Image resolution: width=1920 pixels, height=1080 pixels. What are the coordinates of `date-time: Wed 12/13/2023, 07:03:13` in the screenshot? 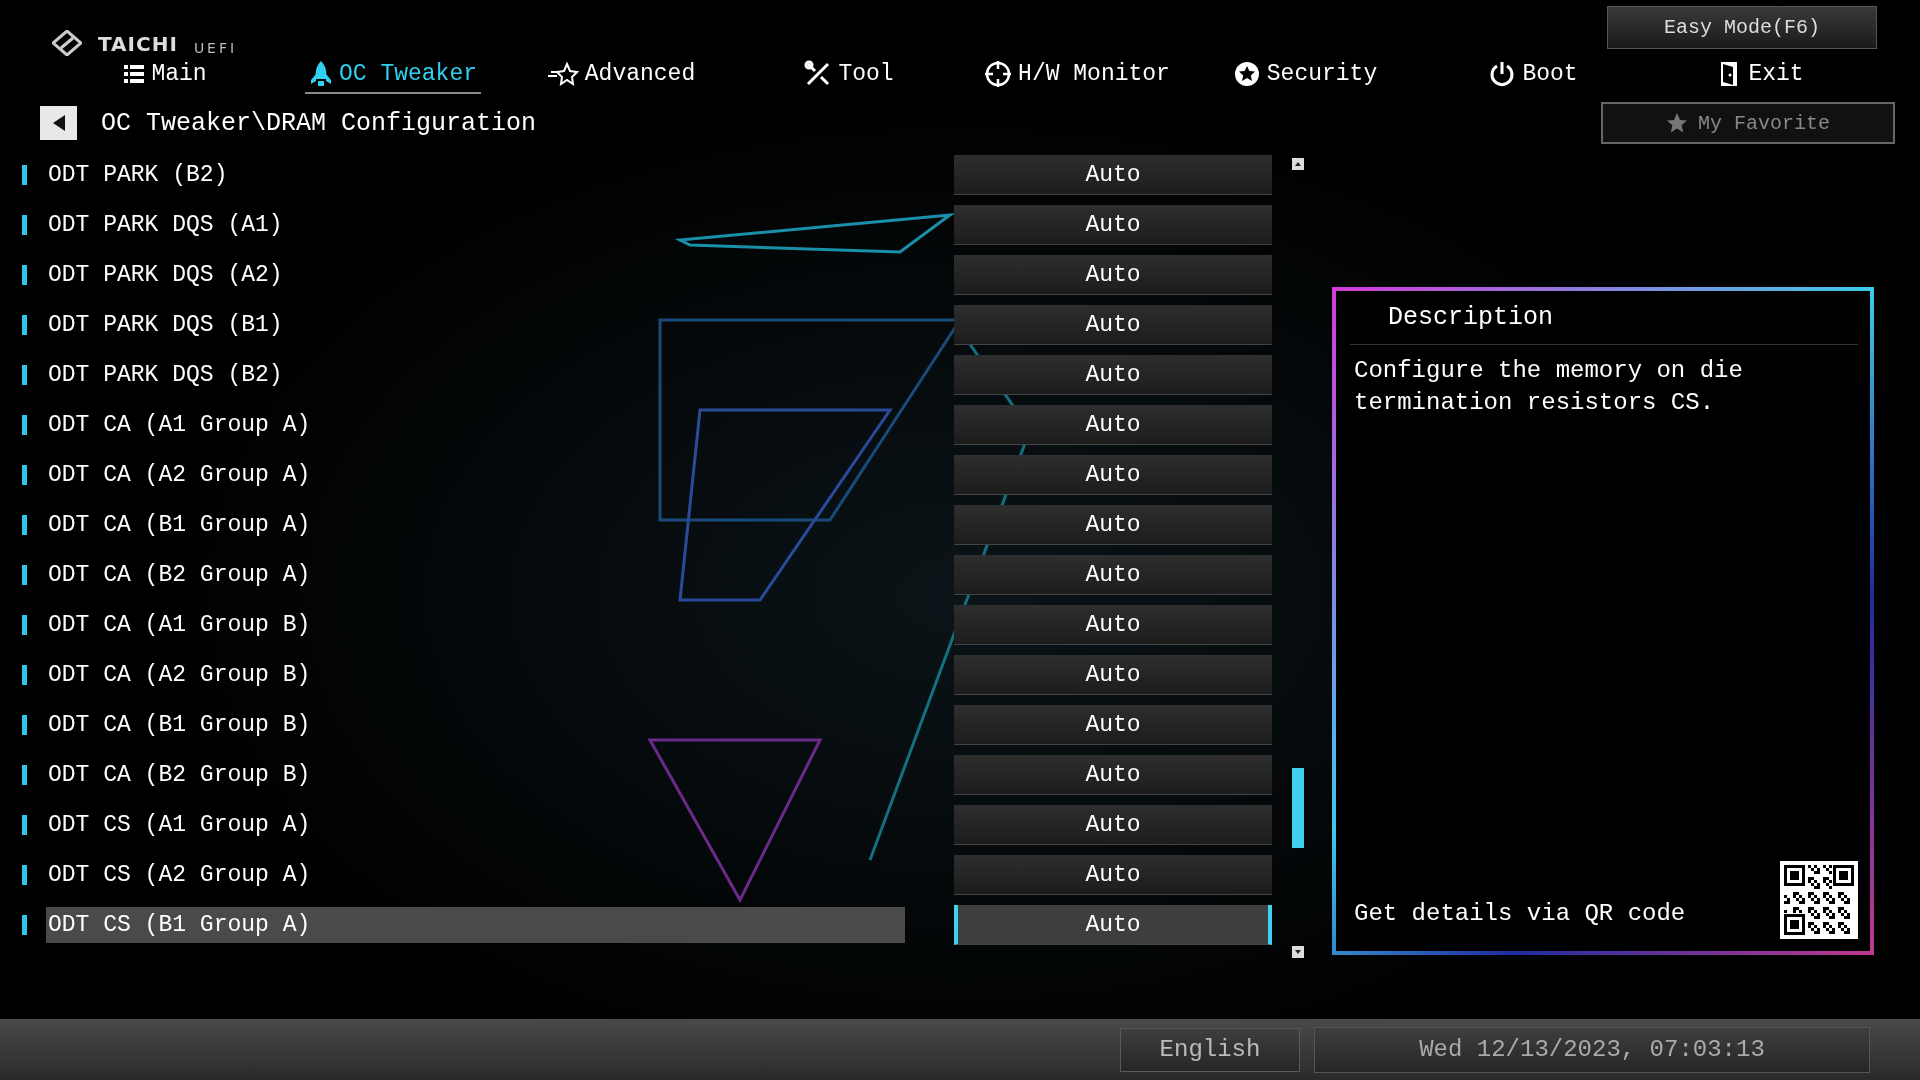 It's located at (1592, 1049).